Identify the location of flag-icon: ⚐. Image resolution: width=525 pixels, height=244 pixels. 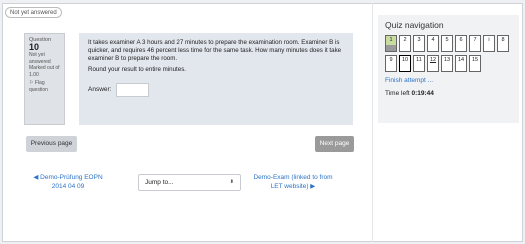
(31, 83).